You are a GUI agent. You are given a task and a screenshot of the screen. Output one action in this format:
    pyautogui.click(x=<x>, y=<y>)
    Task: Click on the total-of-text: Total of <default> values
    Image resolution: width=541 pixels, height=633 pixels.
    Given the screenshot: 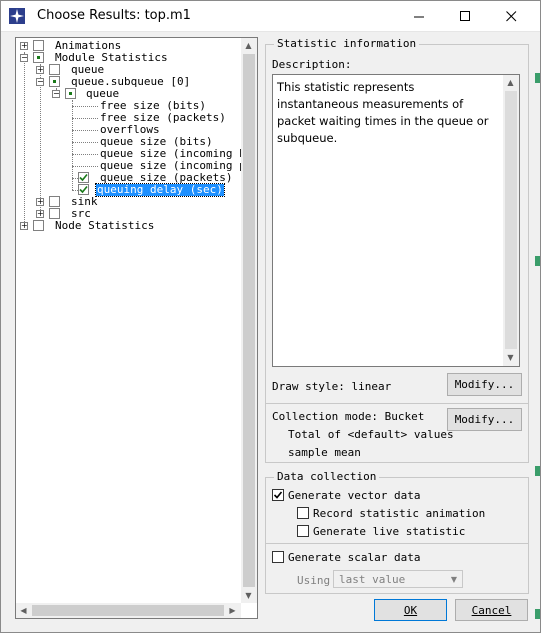 What is the action you would take?
    pyautogui.click(x=371, y=434)
    